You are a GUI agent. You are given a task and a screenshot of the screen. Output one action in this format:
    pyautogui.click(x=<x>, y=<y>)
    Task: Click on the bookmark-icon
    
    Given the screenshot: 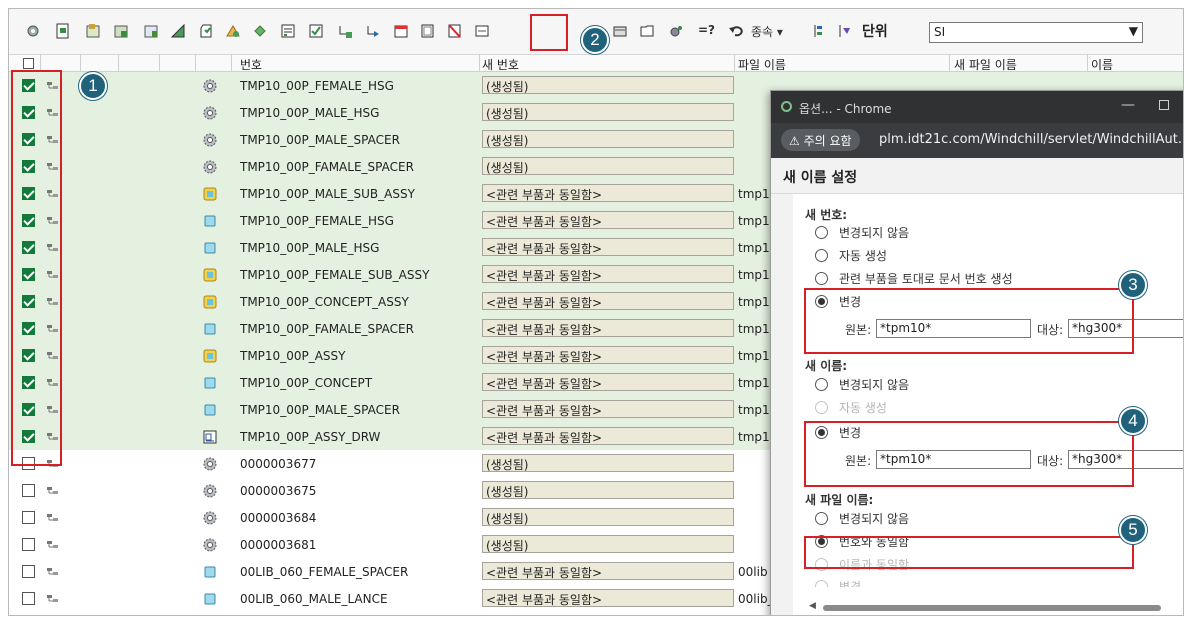 What is the action you would take?
    pyautogui.click(x=482, y=31)
    